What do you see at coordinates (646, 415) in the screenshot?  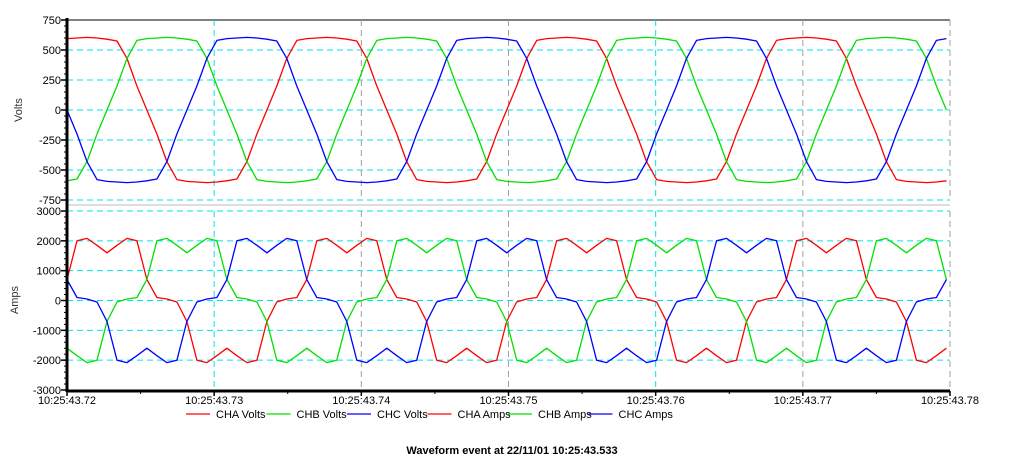 I see `legend-label: CHC Amps` at bounding box center [646, 415].